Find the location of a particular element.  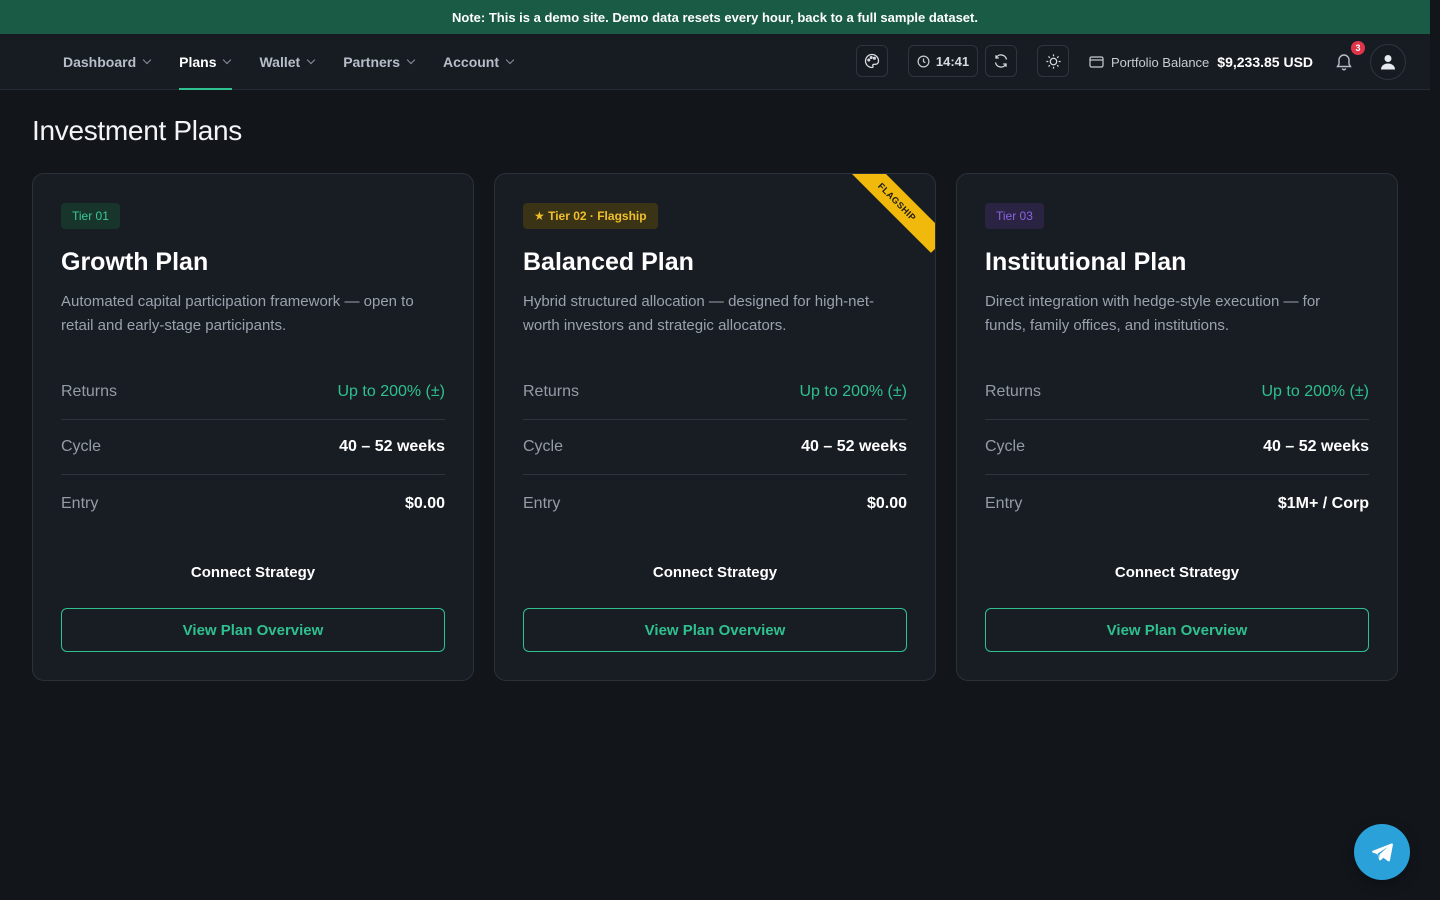

nav-wallet: Wallet is located at coordinates (287, 62).